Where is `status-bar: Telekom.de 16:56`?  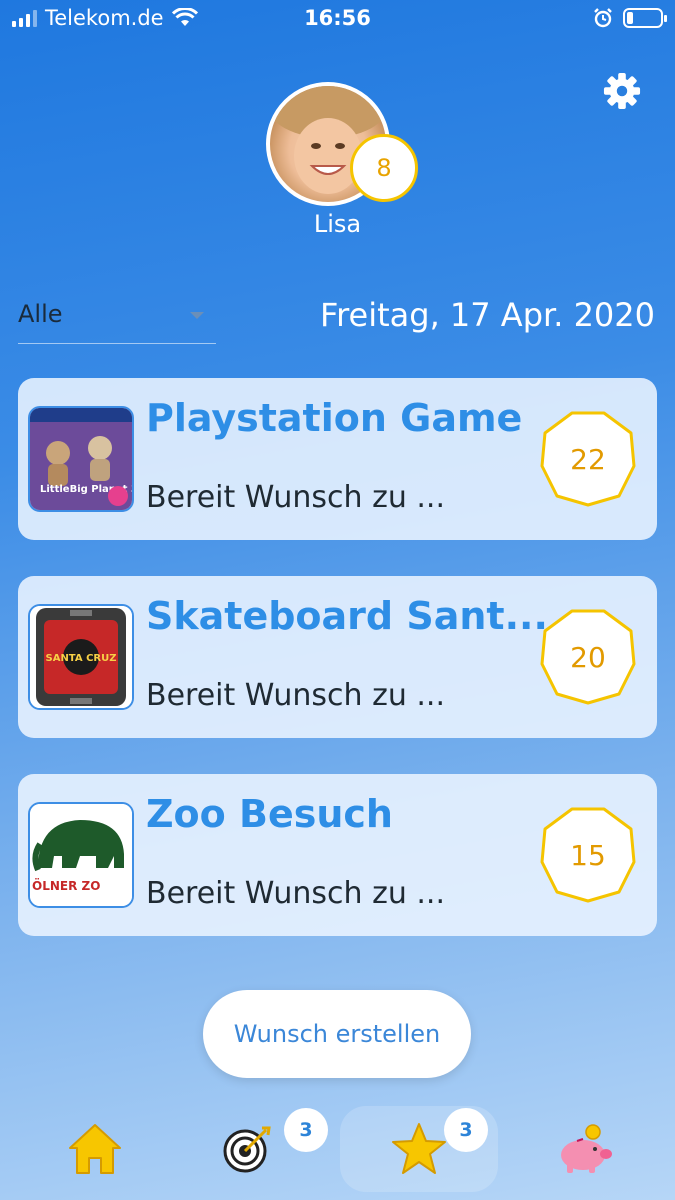
status-bar: Telekom.de 16:56 is located at coordinates (337, 19).